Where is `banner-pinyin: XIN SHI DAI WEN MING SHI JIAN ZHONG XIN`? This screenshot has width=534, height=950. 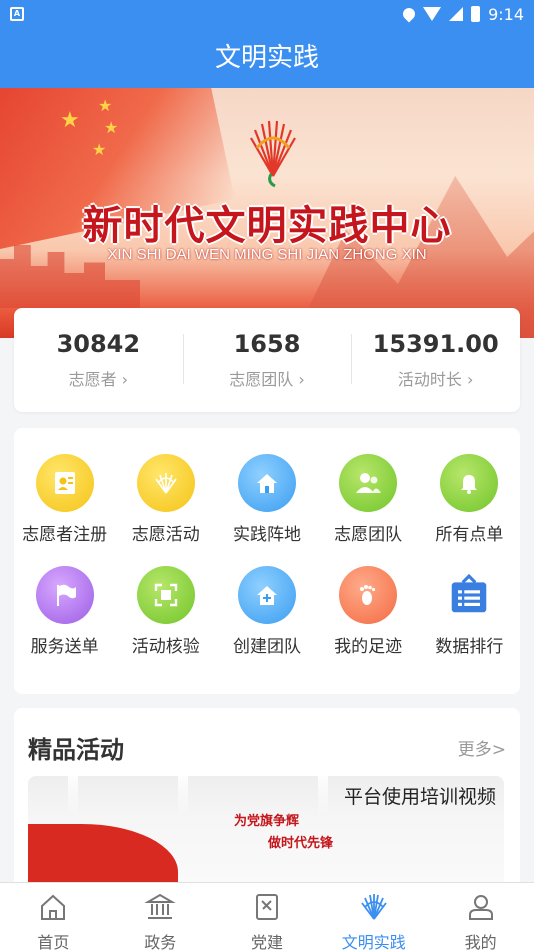
banner-pinyin: XIN SHI DAI WEN MING SHI JIAN ZHONG XIN is located at coordinates (267, 254).